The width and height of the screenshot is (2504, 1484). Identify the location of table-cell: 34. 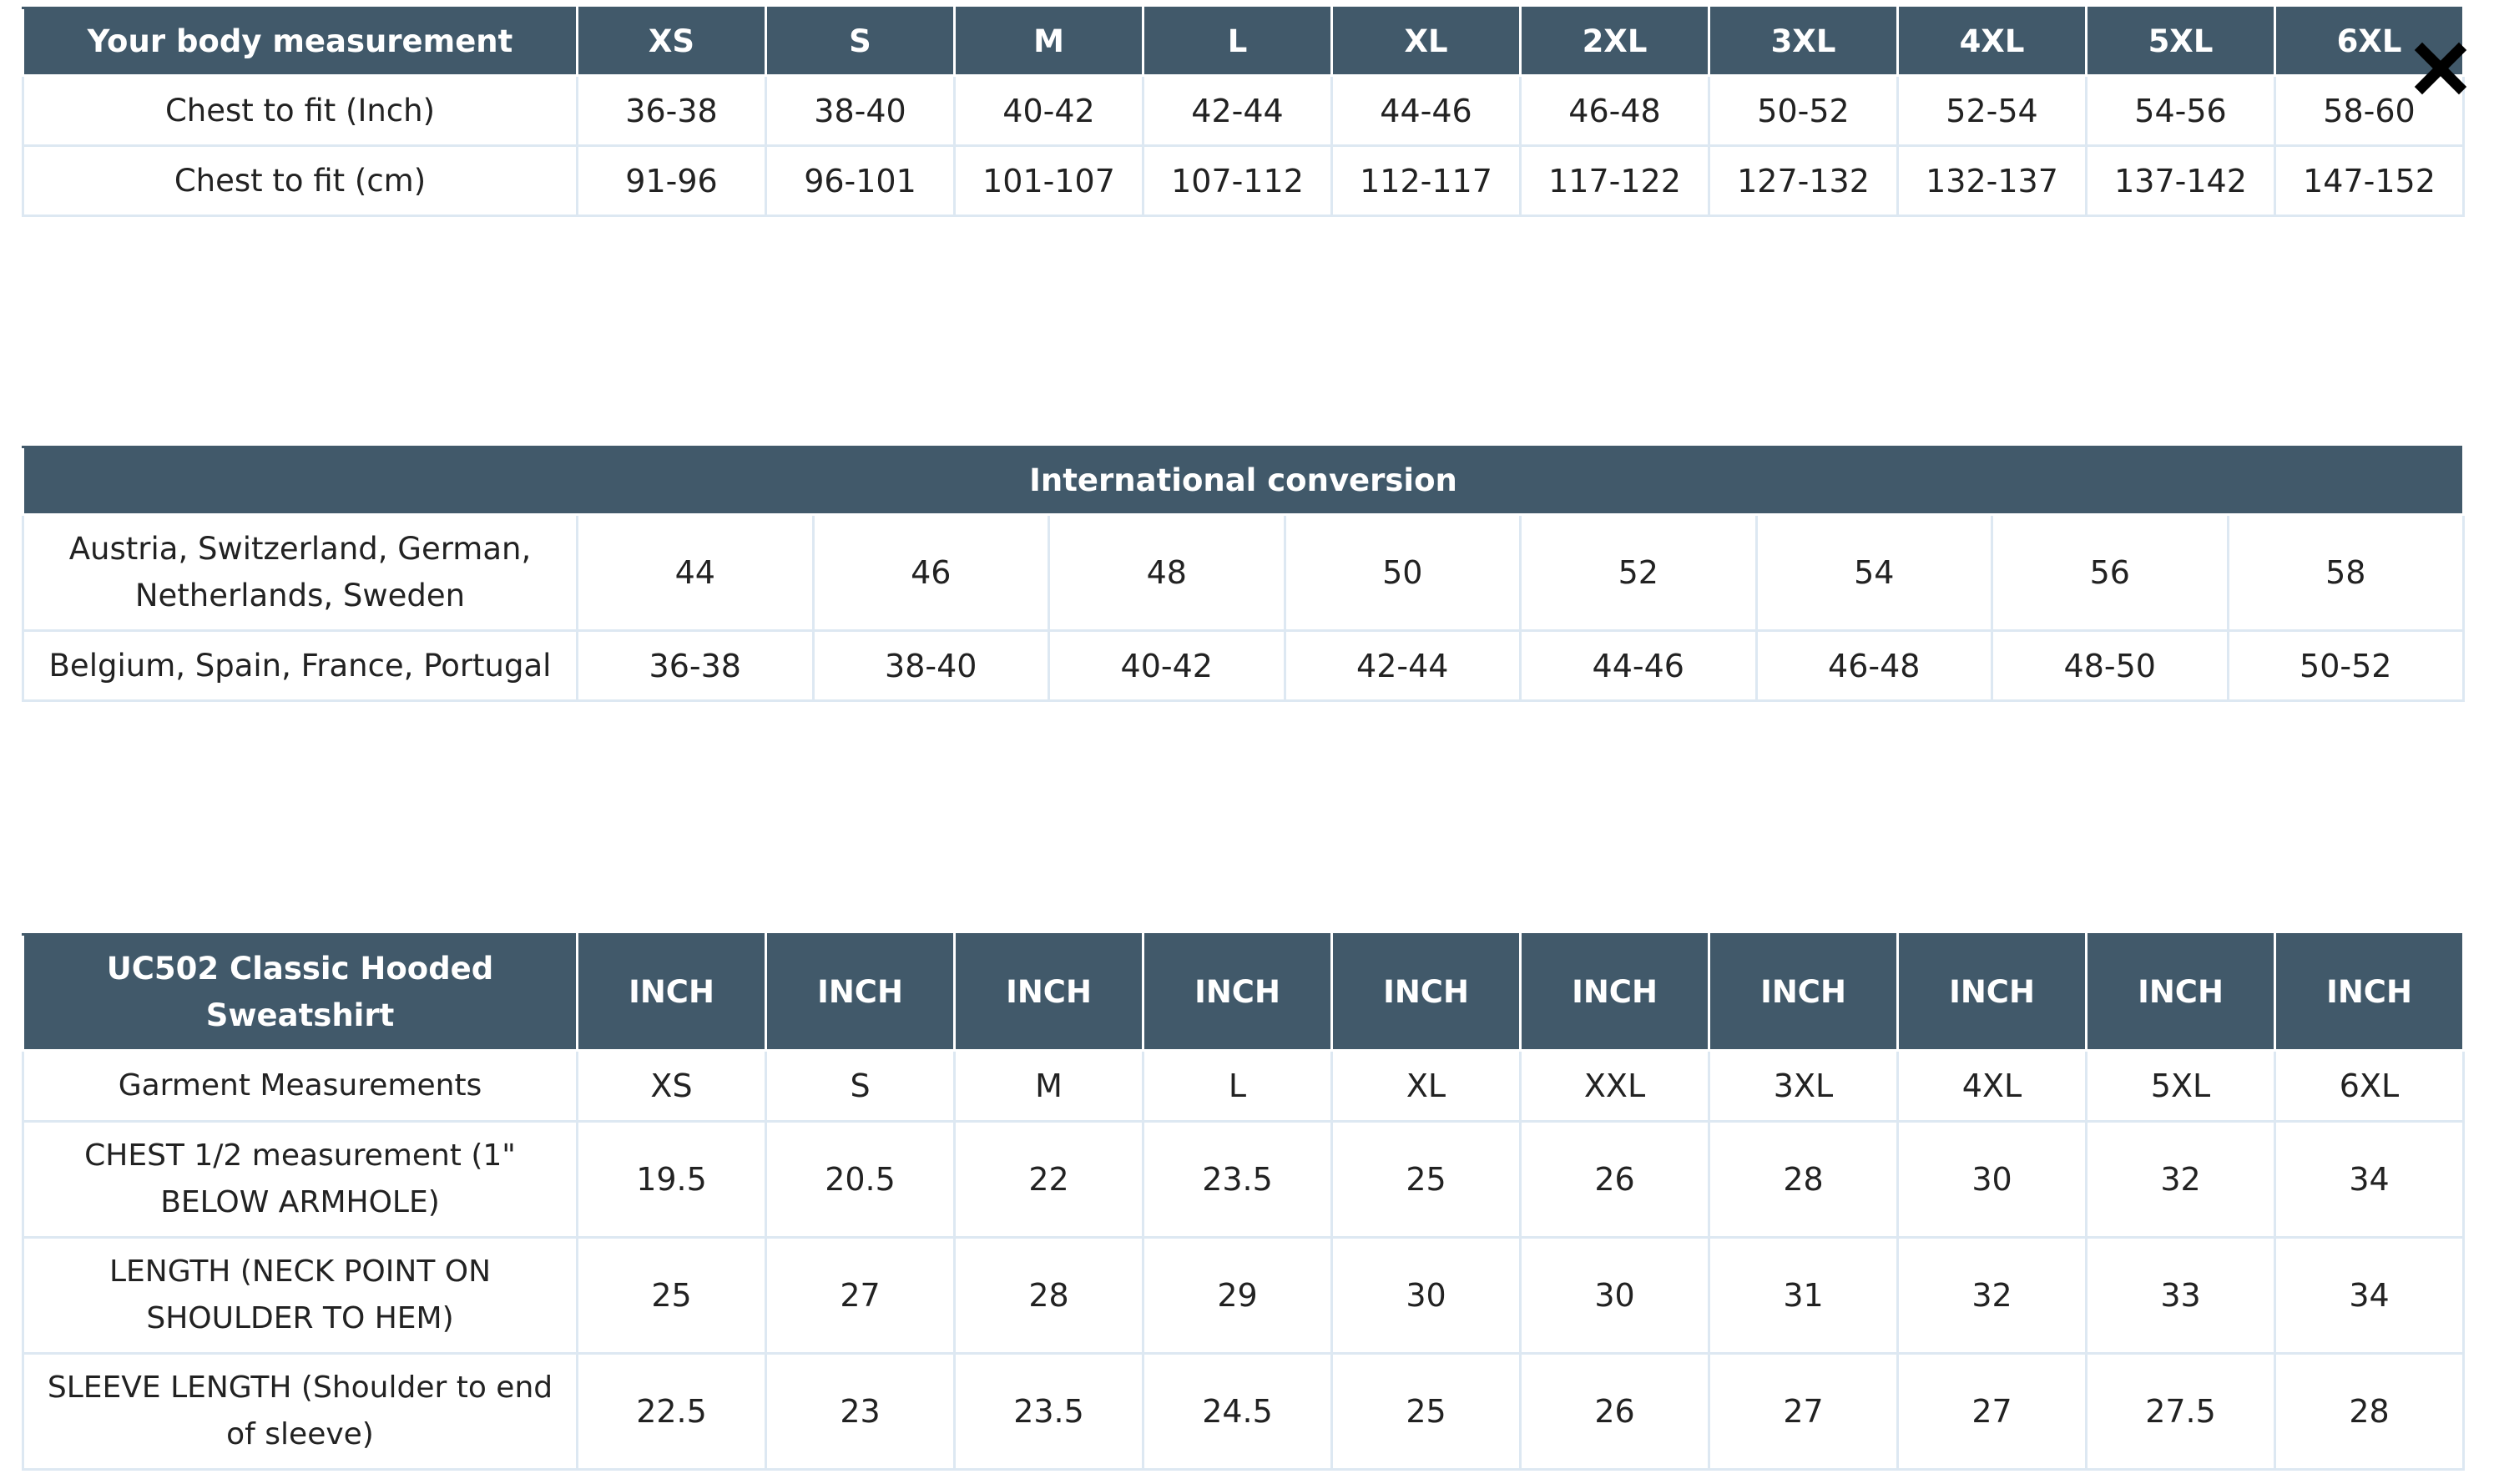
(2369, 1295).